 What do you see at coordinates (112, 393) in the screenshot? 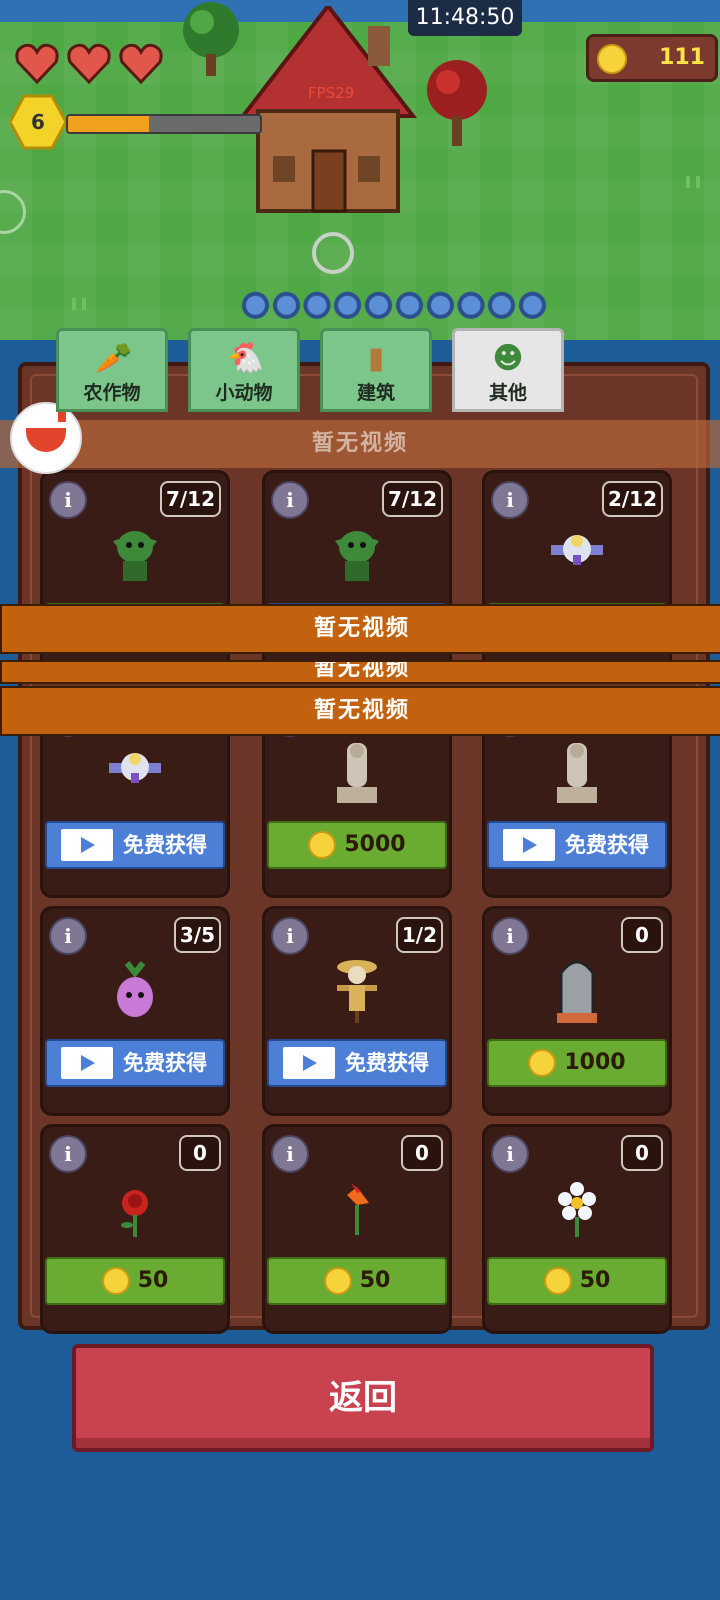
I see `tab-label: 农作物` at bounding box center [112, 393].